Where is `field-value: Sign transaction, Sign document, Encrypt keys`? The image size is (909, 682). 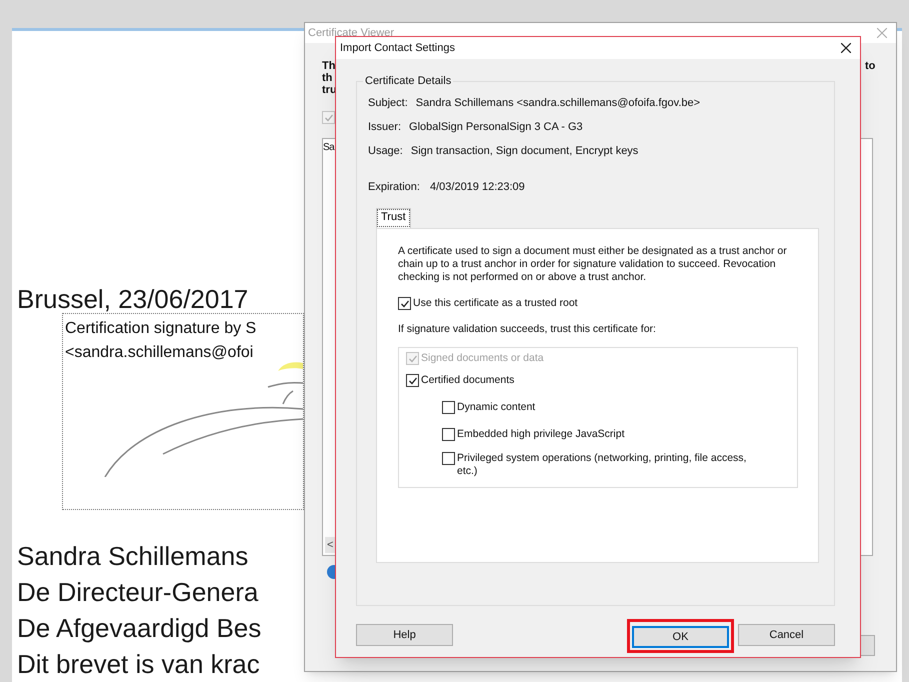
field-value: Sign transaction, Sign document, Encrypt keys is located at coordinates (524, 151).